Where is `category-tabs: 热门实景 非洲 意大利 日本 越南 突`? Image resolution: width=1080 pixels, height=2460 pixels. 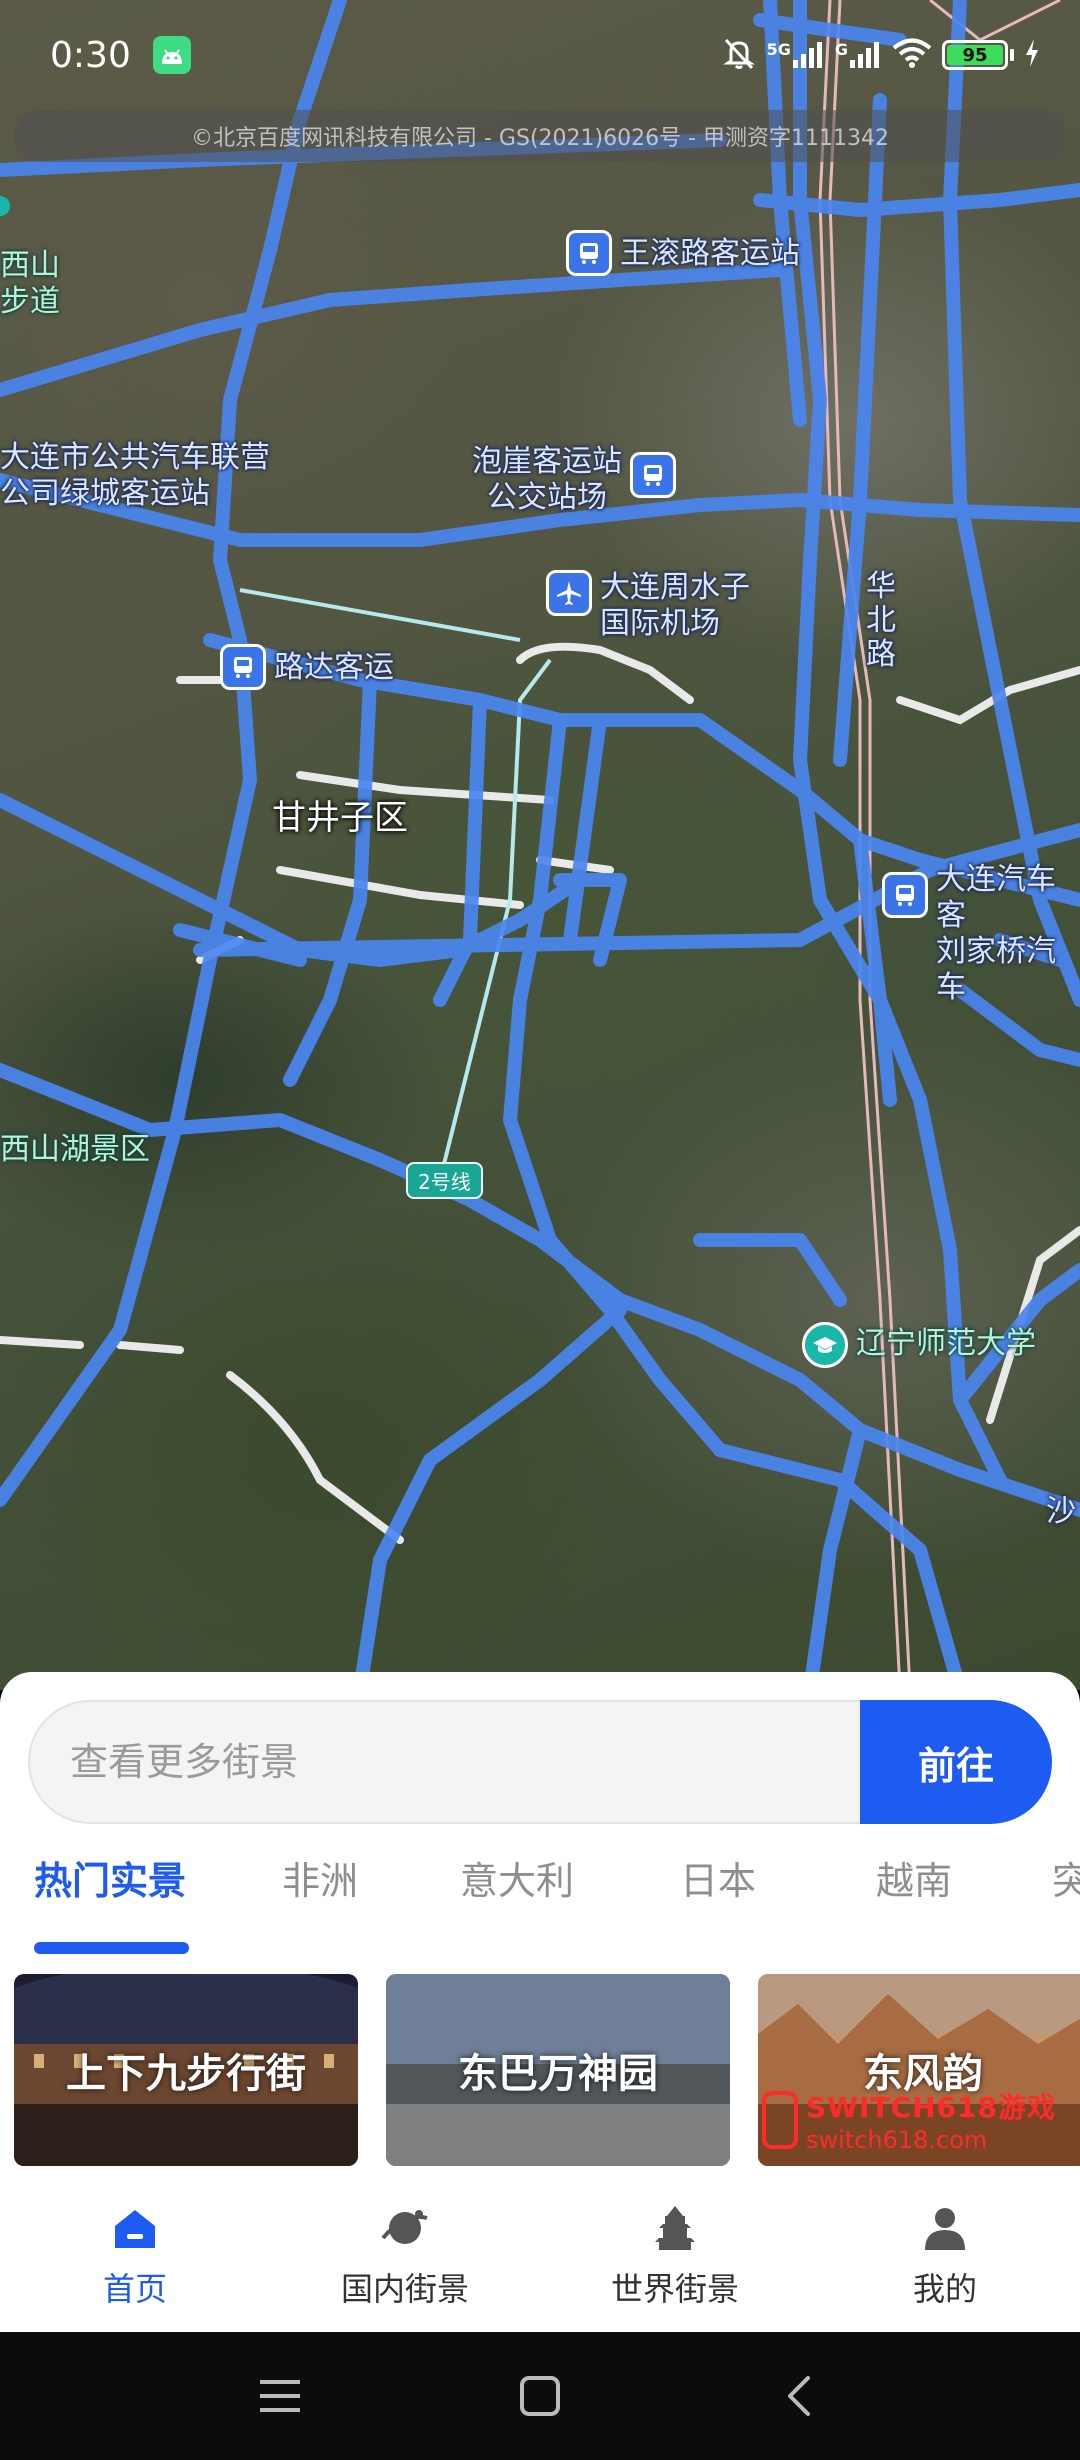 category-tabs: 热门实景 非洲 意大利 日本 越南 突 is located at coordinates (540, 1890).